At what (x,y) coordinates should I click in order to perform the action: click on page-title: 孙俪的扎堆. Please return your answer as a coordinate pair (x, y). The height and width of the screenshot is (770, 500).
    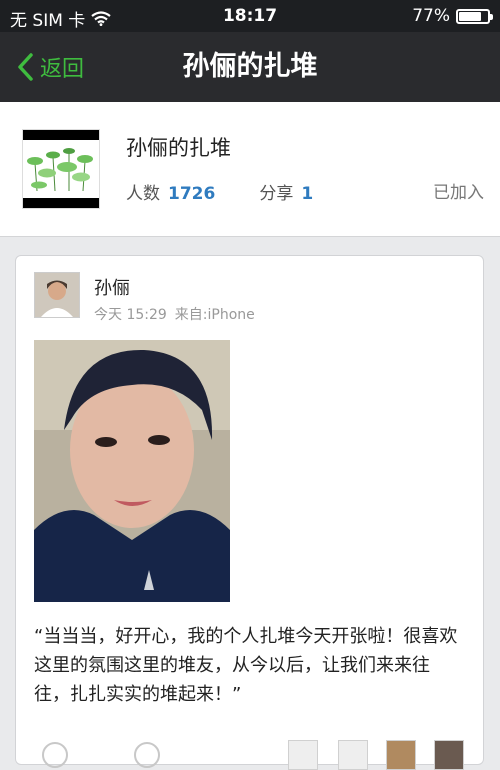
    Looking at the image, I should click on (250, 66).